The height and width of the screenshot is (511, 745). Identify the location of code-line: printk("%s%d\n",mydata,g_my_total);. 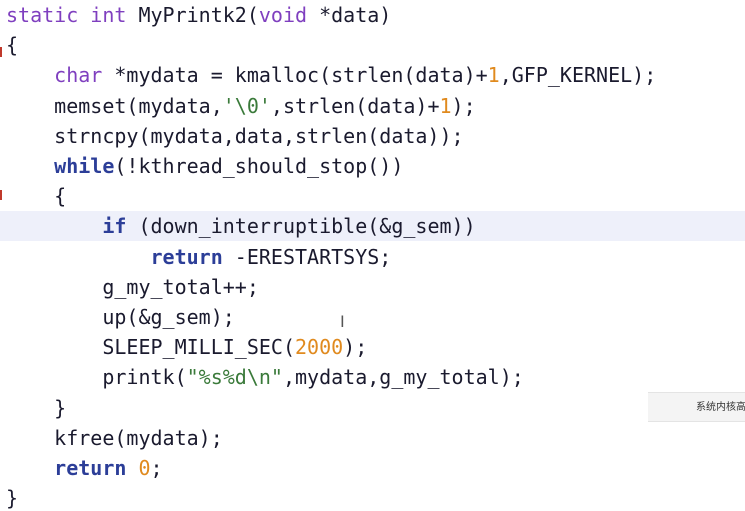
(375, 377).